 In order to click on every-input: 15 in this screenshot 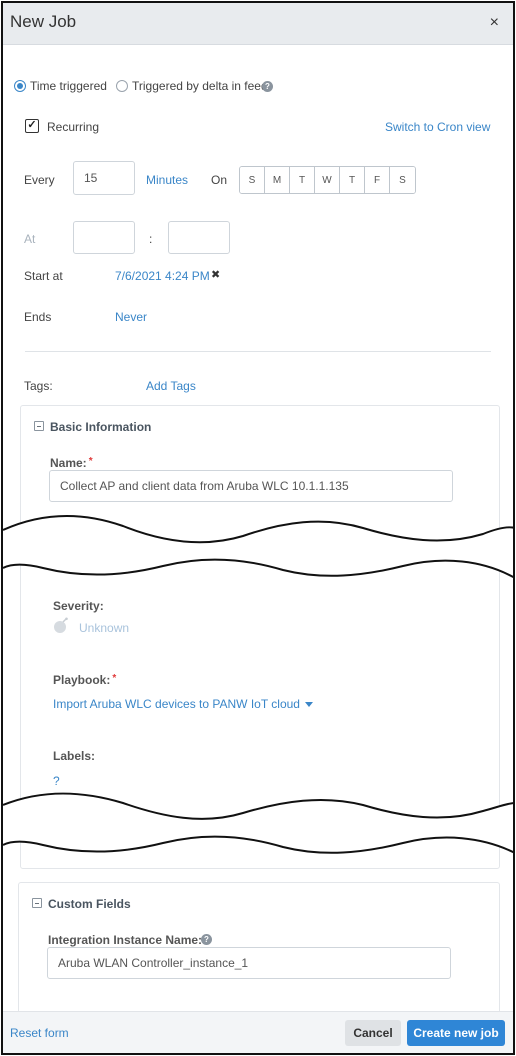, I will do `click(104, 178)`.